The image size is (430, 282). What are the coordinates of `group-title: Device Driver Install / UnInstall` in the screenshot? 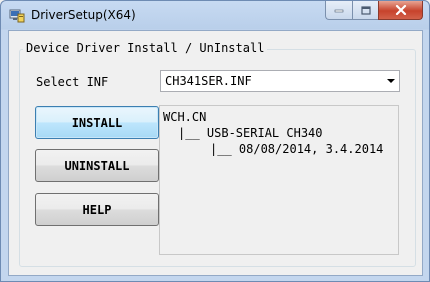 It's located at (145, 48).